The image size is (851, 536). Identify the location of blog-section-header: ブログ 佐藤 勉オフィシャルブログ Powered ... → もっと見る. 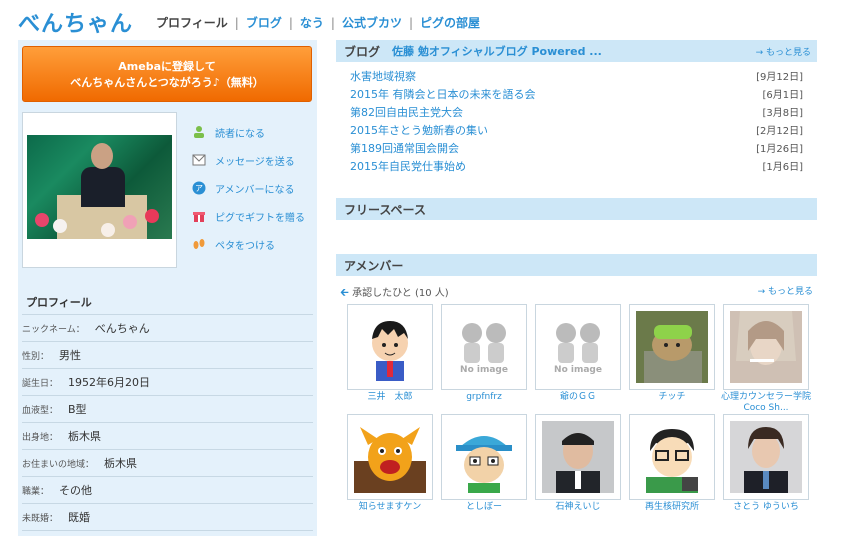
(576, 51).